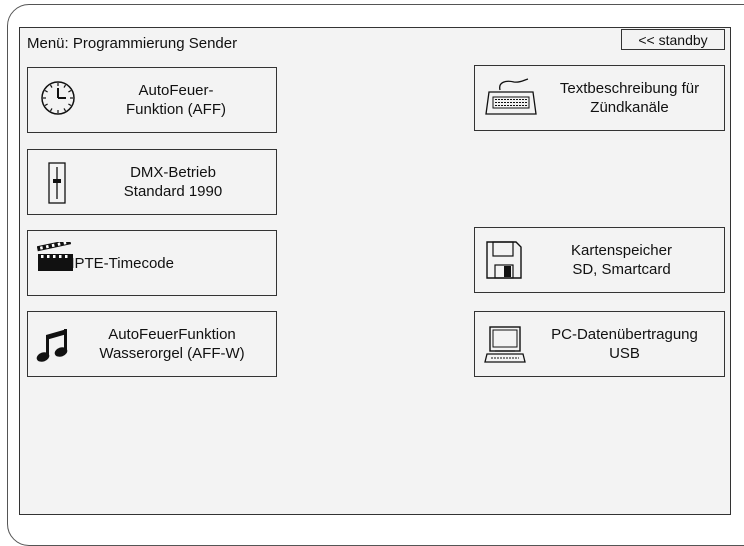  What do you see at coordinates (132, 43) in the screenshot?
I see `menu-title: Menü: Programmierung Sender` at bounding box center [132, 43].